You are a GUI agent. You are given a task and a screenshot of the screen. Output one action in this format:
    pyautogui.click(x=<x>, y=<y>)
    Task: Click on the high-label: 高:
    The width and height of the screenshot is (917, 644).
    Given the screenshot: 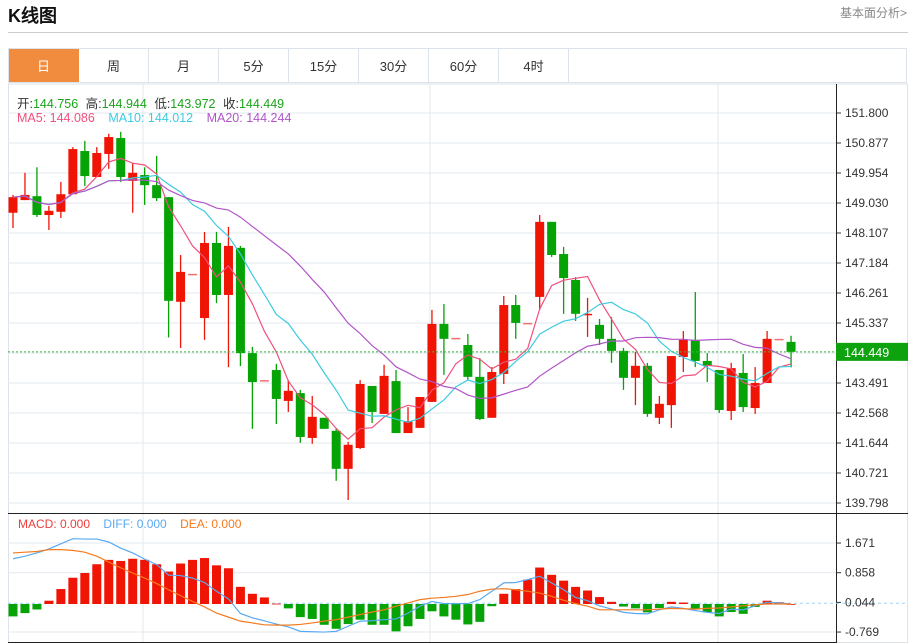 What is the action you would take?
    pyautogui.click(x=93, y=104)
    